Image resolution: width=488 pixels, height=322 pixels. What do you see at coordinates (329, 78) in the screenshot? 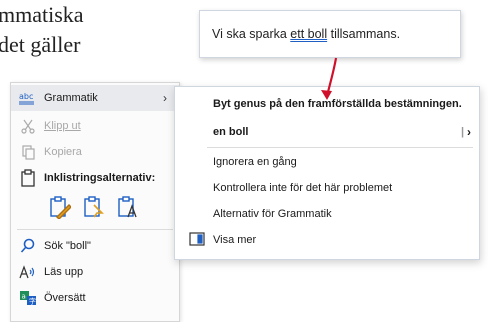
I see `callout-arrow` at bounding box center [329, 78].